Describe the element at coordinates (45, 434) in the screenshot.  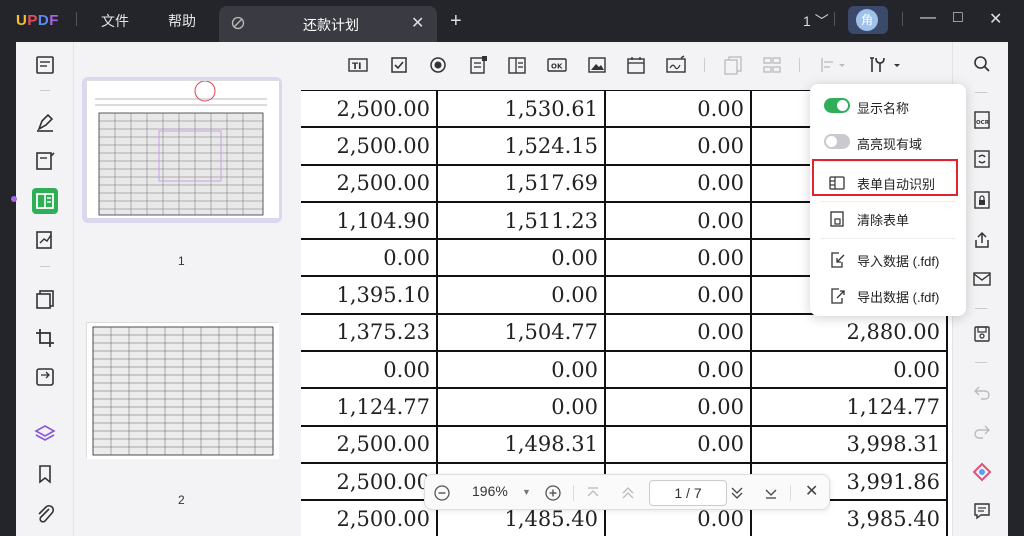
I see `layers-icon` at that location.